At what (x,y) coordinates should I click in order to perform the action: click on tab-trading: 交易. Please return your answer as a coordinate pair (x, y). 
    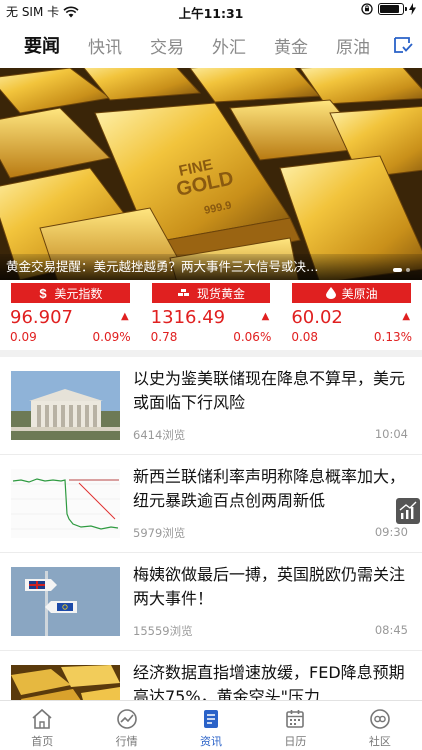
    Looking at the image, I should click on (167, 45).